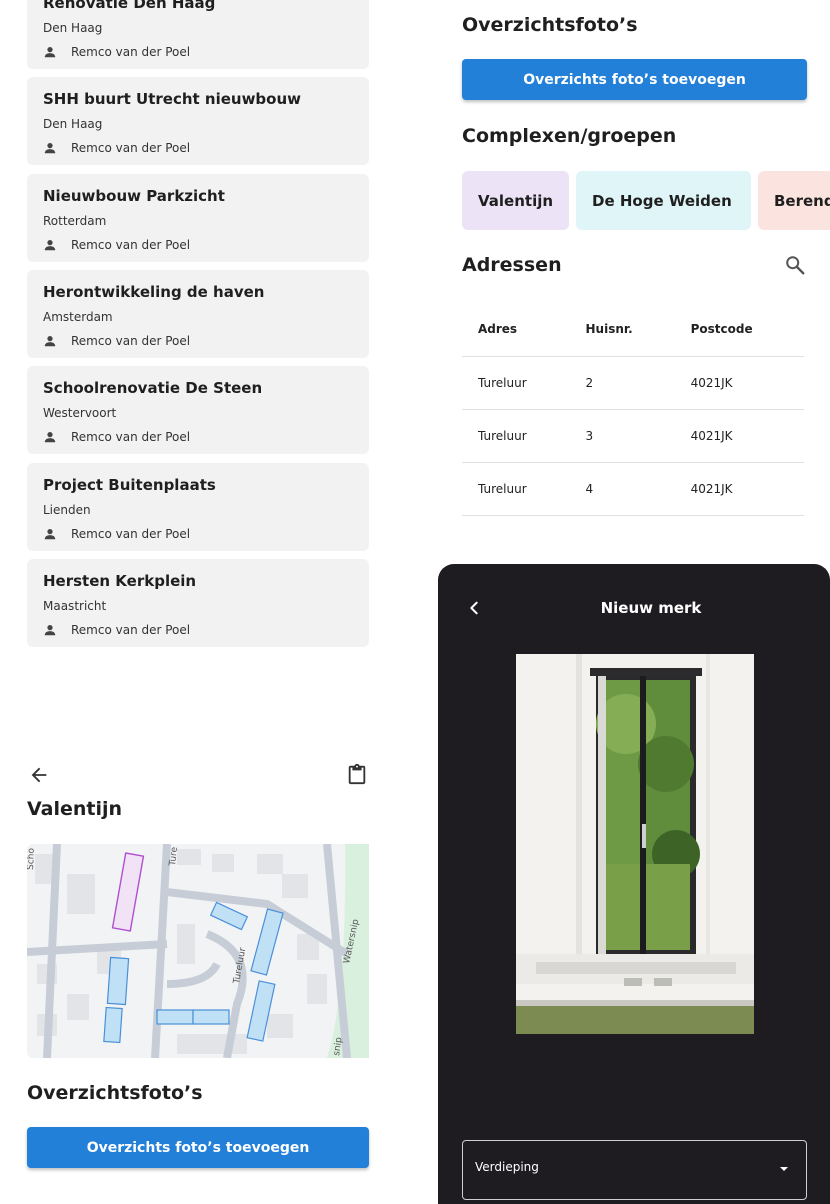  Describe the element at coordinates (739, 329) in the screenshot. I see `column-header: Postcode` at that location.